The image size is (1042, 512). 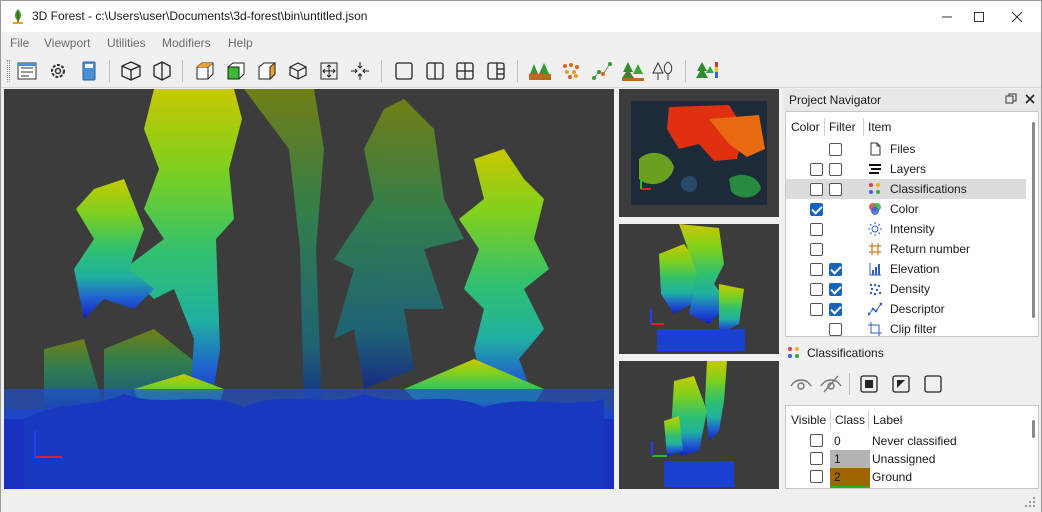 I want to click on two-columns-layout-button, so click(x=435, y=71).